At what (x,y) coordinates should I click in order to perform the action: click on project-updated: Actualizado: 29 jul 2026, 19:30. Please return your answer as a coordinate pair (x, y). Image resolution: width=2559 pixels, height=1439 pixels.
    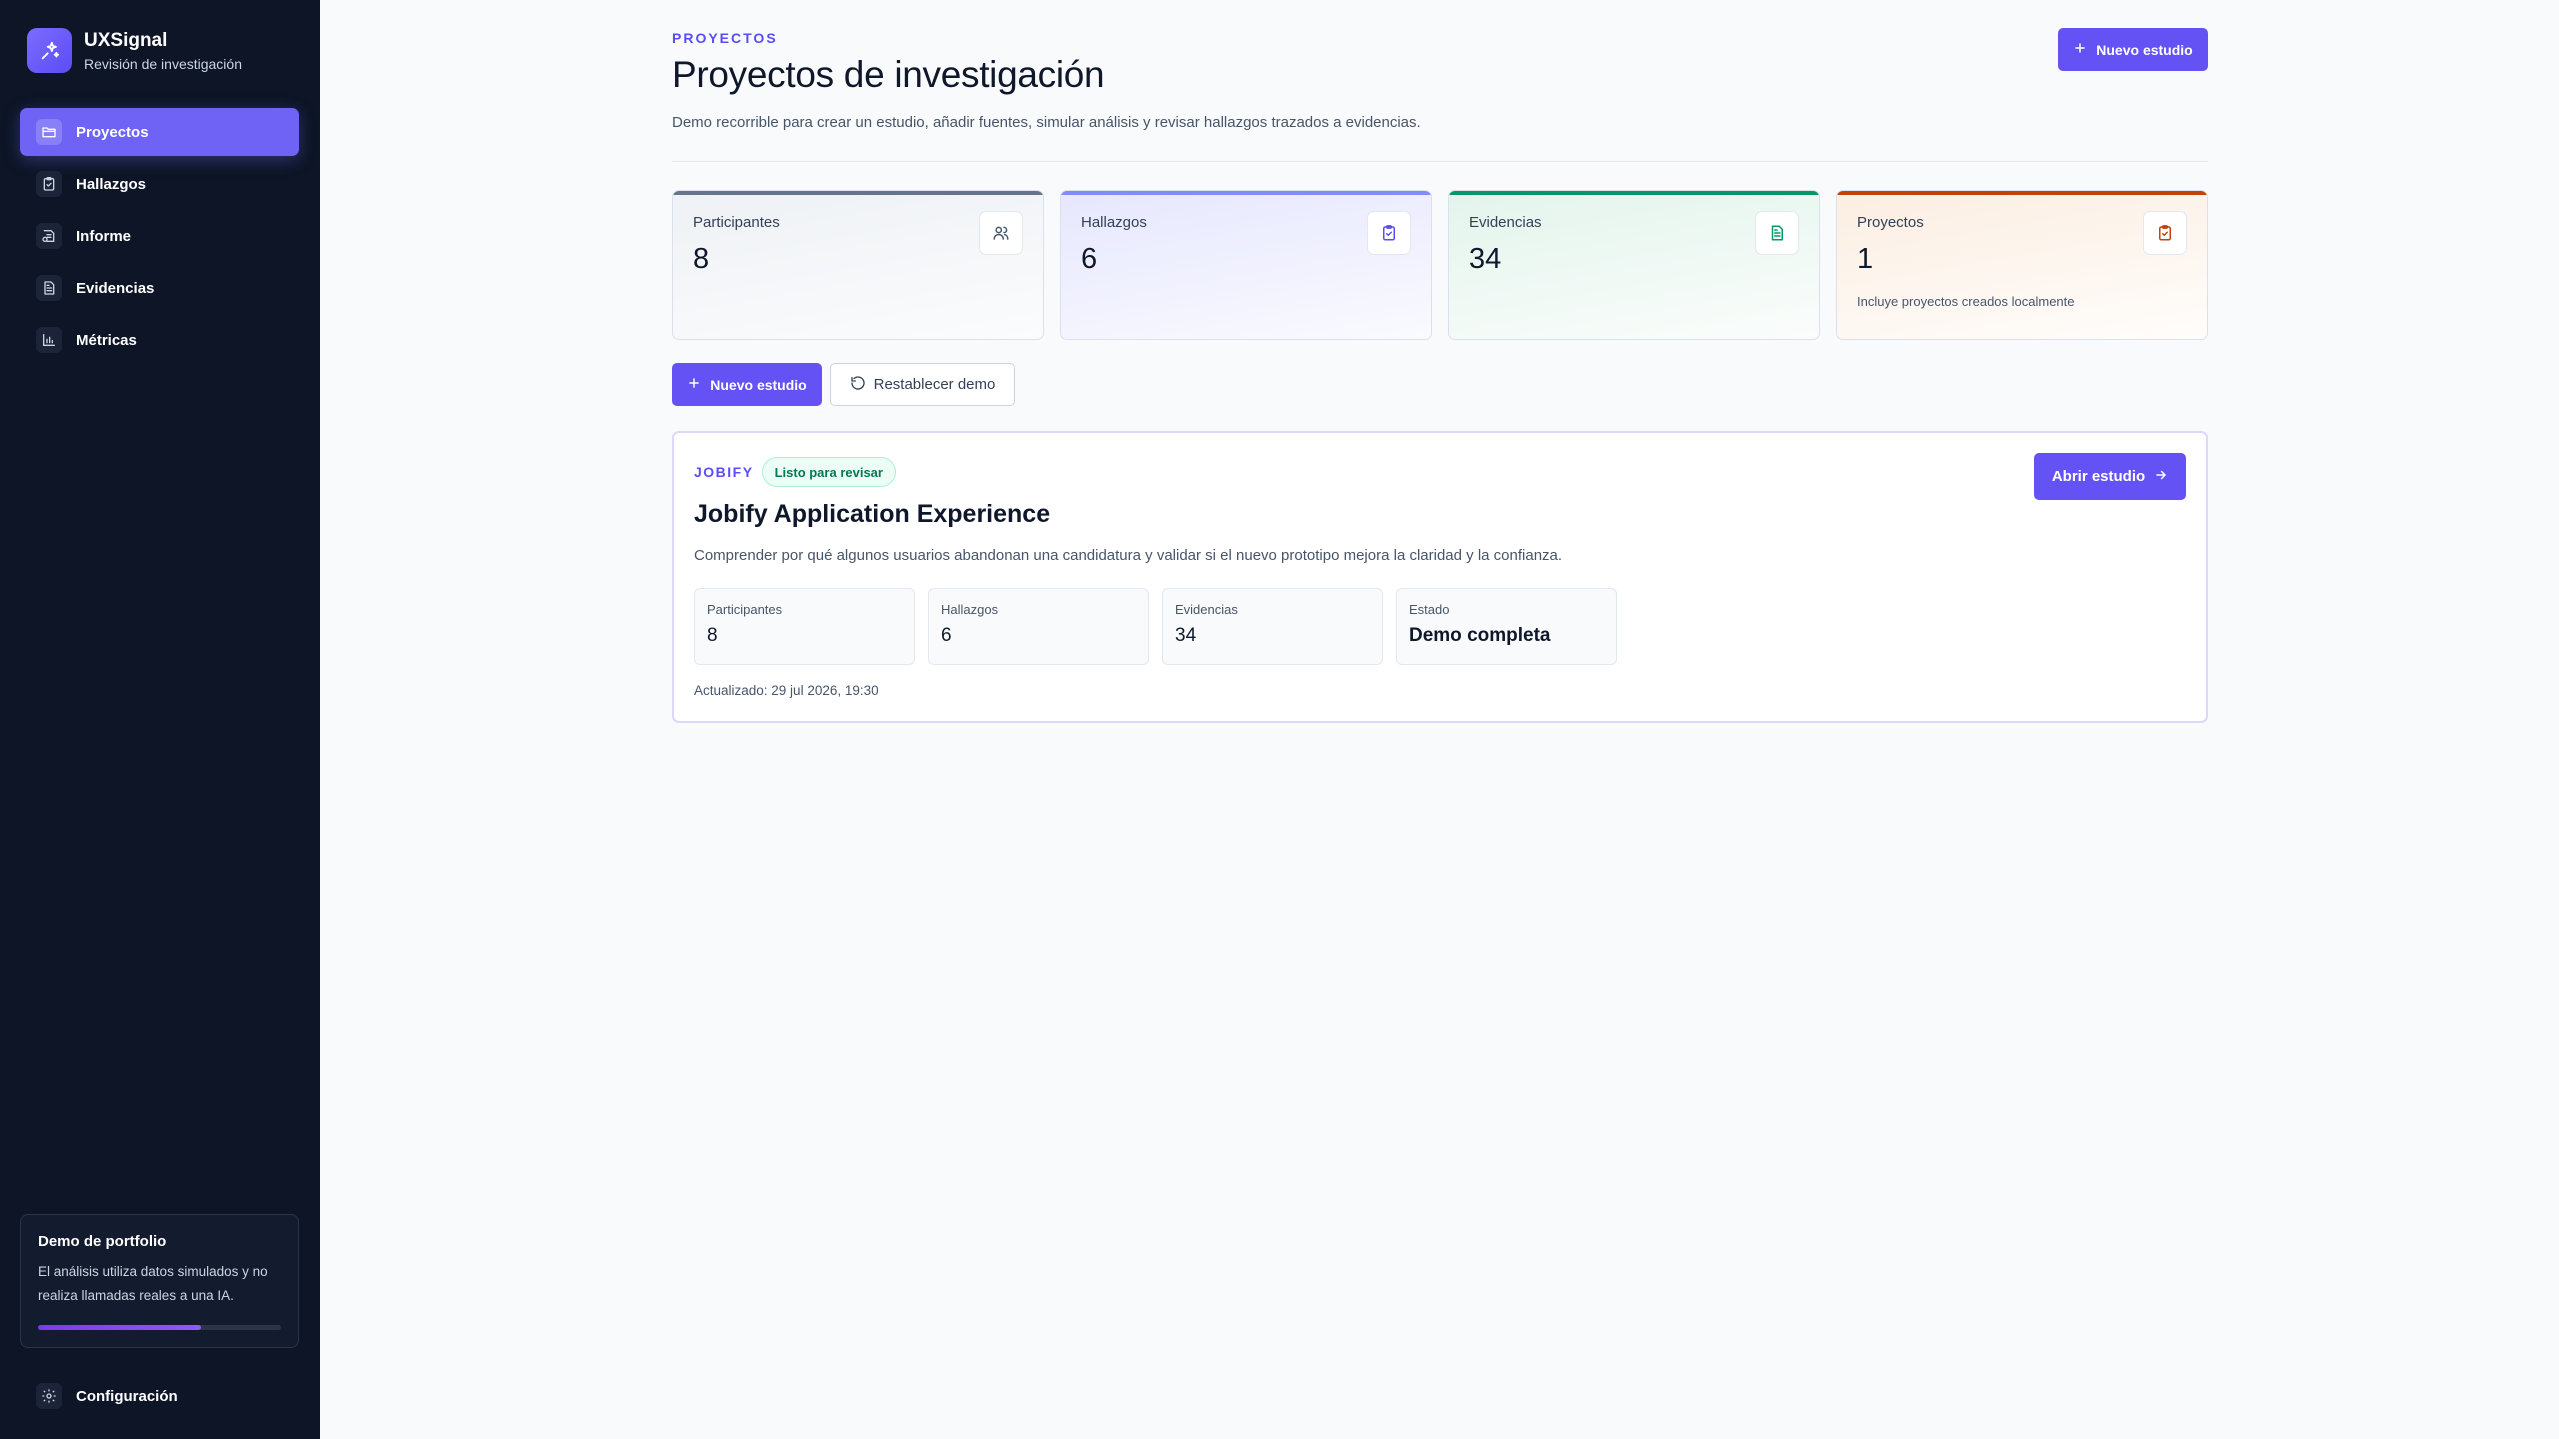
    Looking at the image, I should click on (786, 690).